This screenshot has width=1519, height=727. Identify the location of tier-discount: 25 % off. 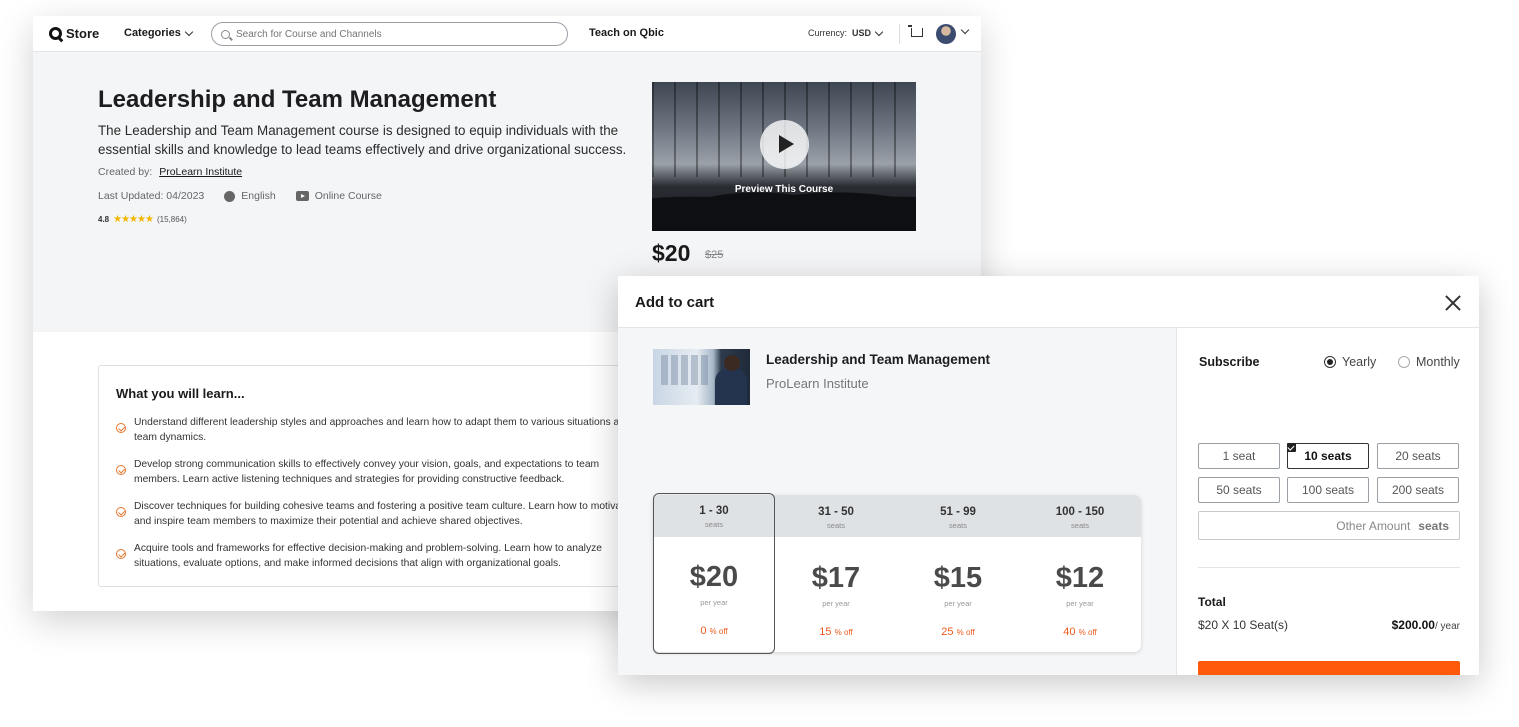
(958, 632).